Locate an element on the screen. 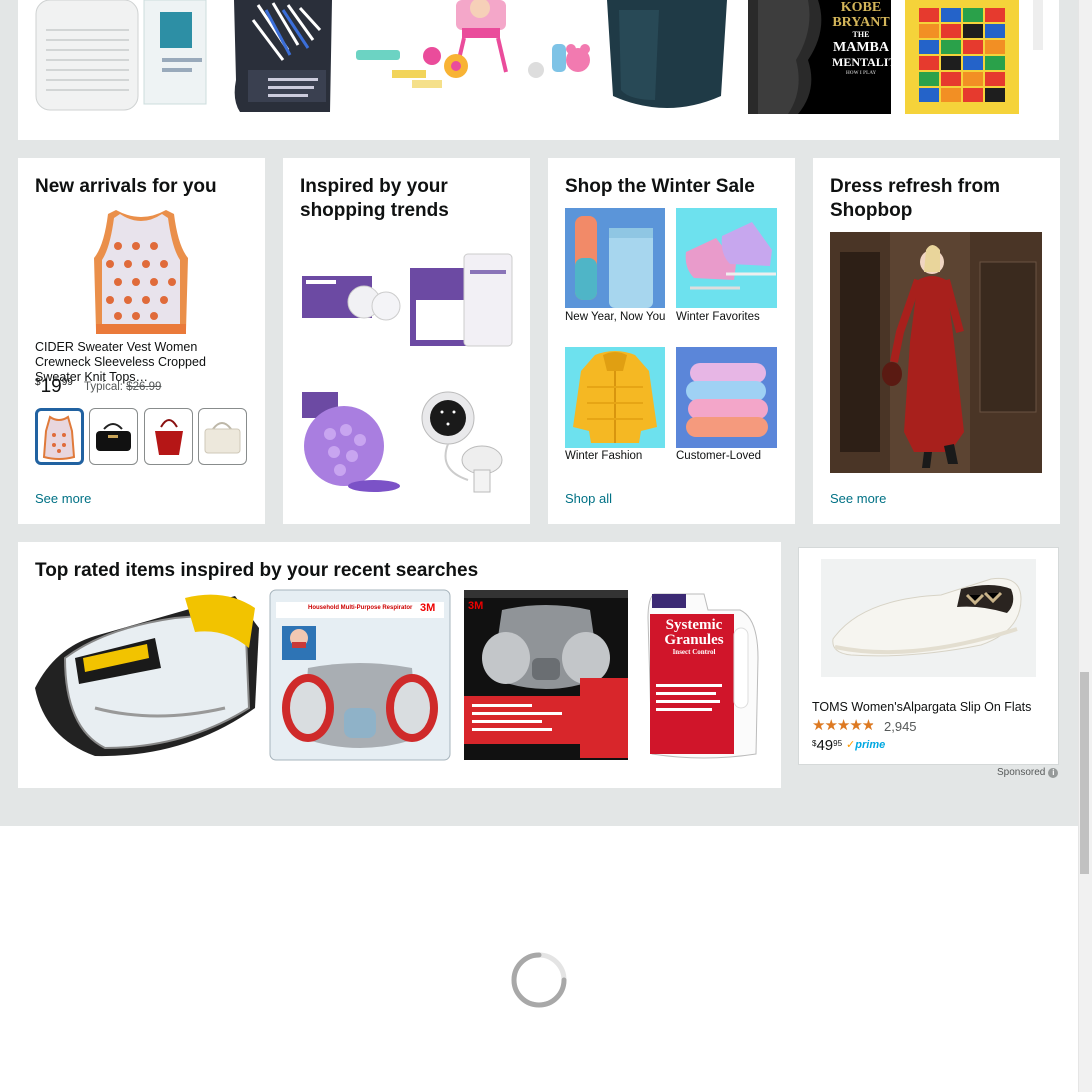 Image resolution: width=1092 pixels, height=1092 pixels. ad-price-row: $ 49 95 ✓prime is located at coordinates (848, 745).